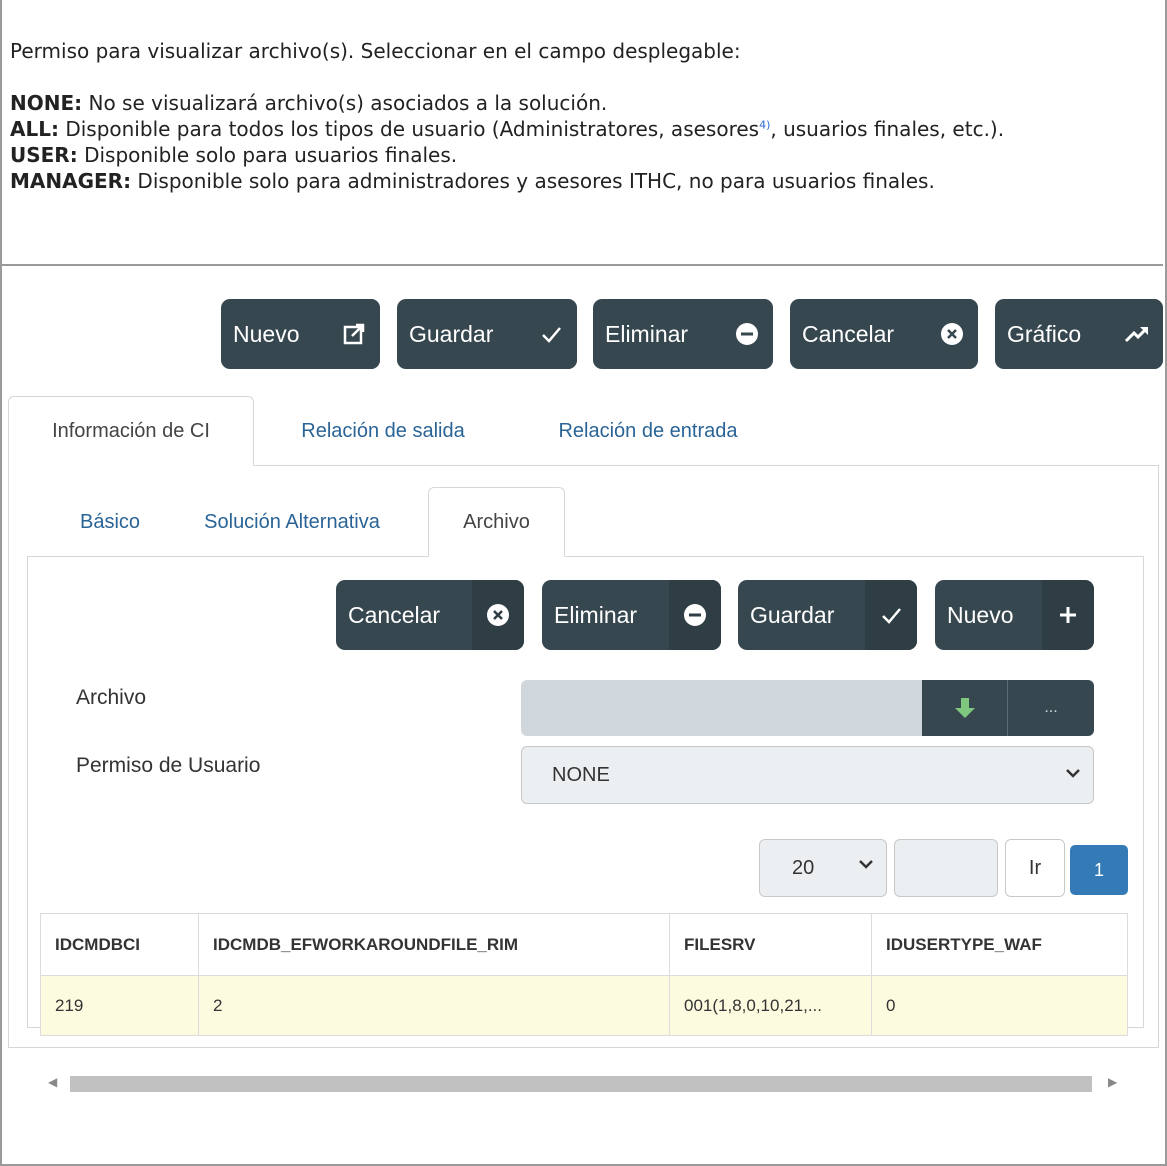 This screenshot has height=1166, width=1167. Describe the element at coordinates (434, 1005) in the screenshot. I see `table-cell: 2` at that location.